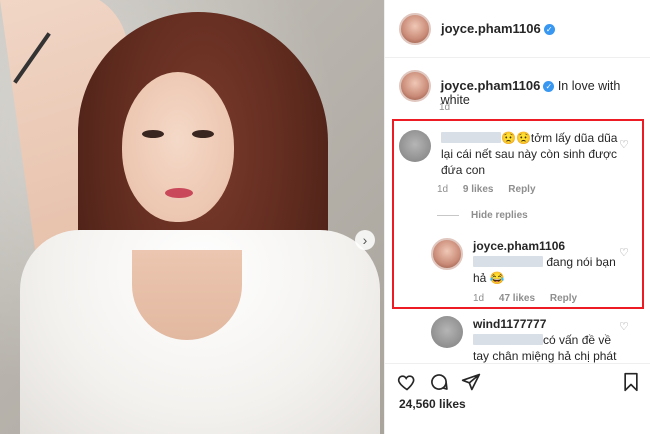 The height and width of the screenshot is (434, 650). I want to click on comment-meta: 1d 9 likes Reply, so click(492, 189).